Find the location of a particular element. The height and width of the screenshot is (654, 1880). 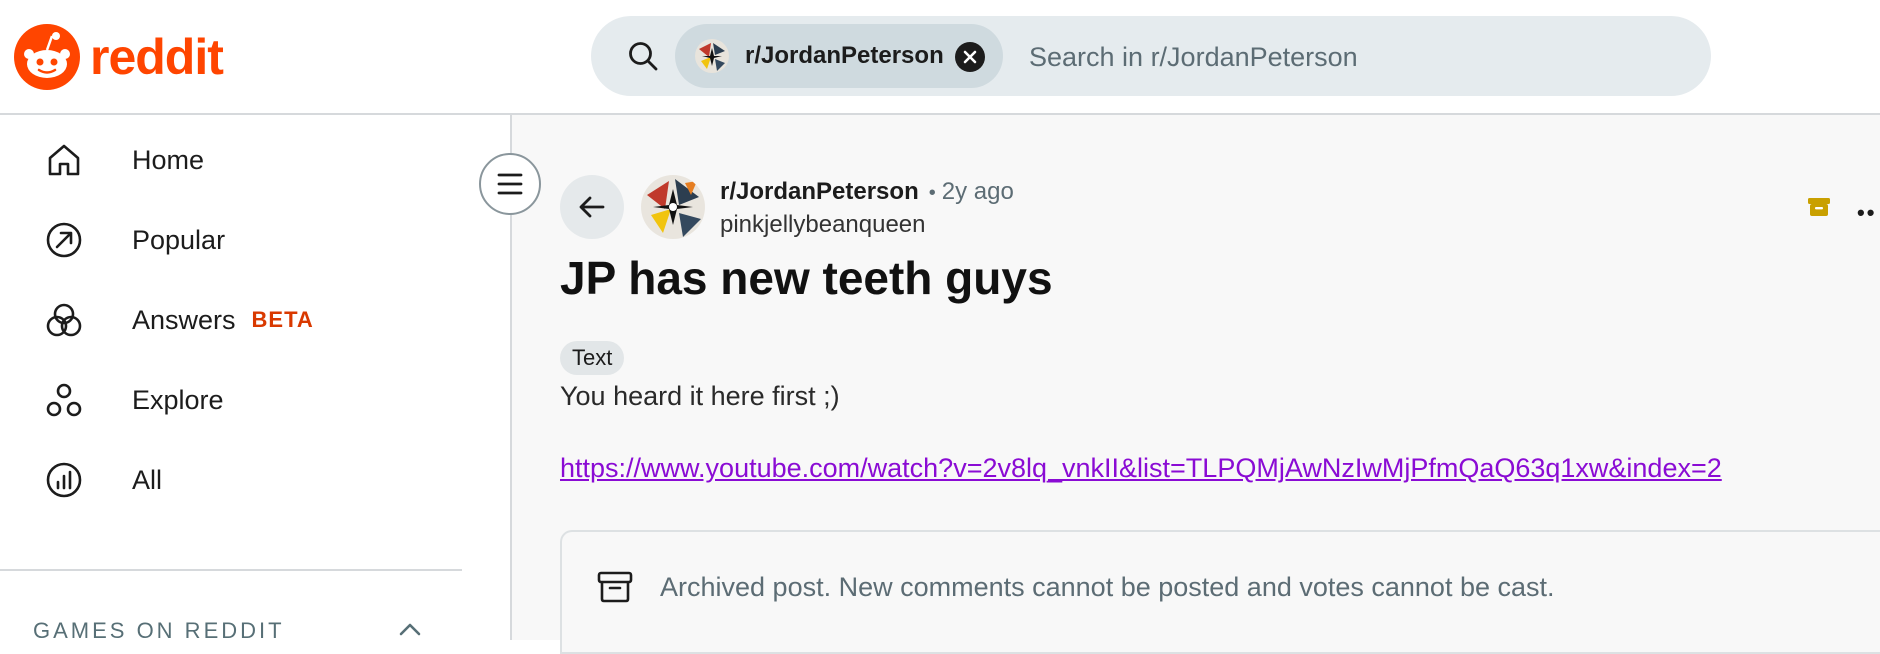

answers-icon is located at coordinates (64, 320).